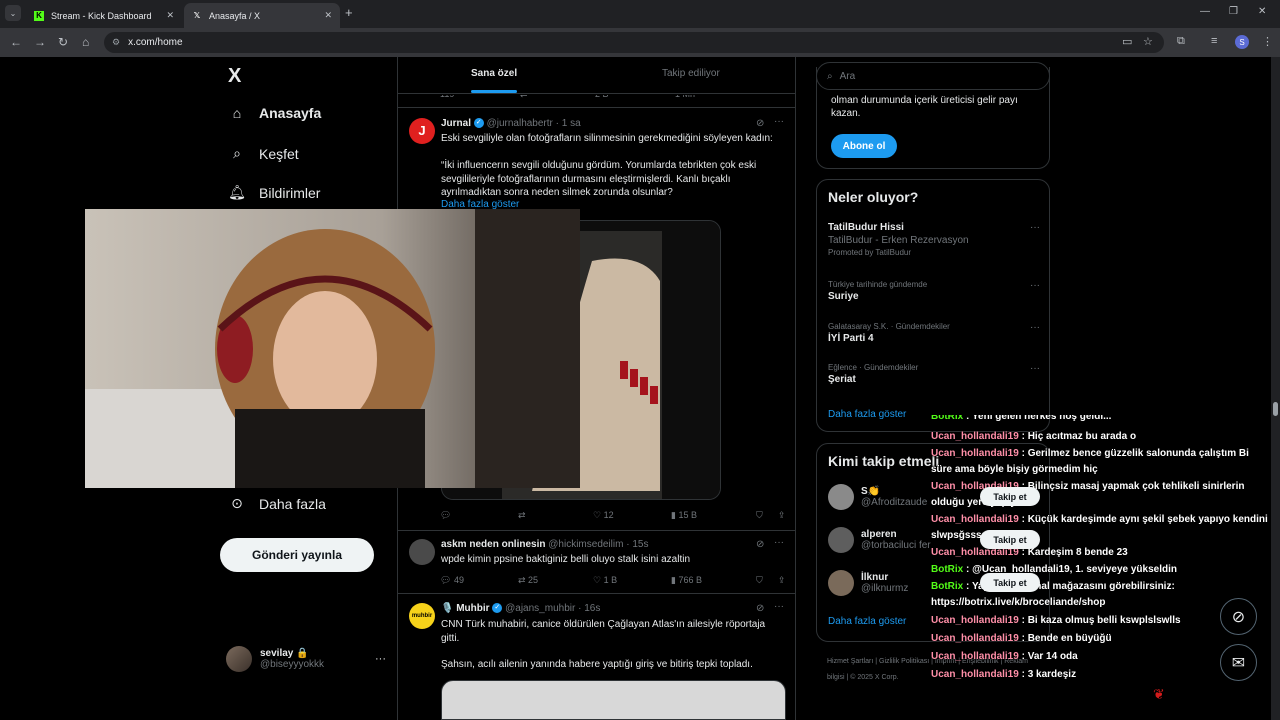 The image size is (1280, 720). I want to click on views-button: ▮ 15 B, so click(713, 515).